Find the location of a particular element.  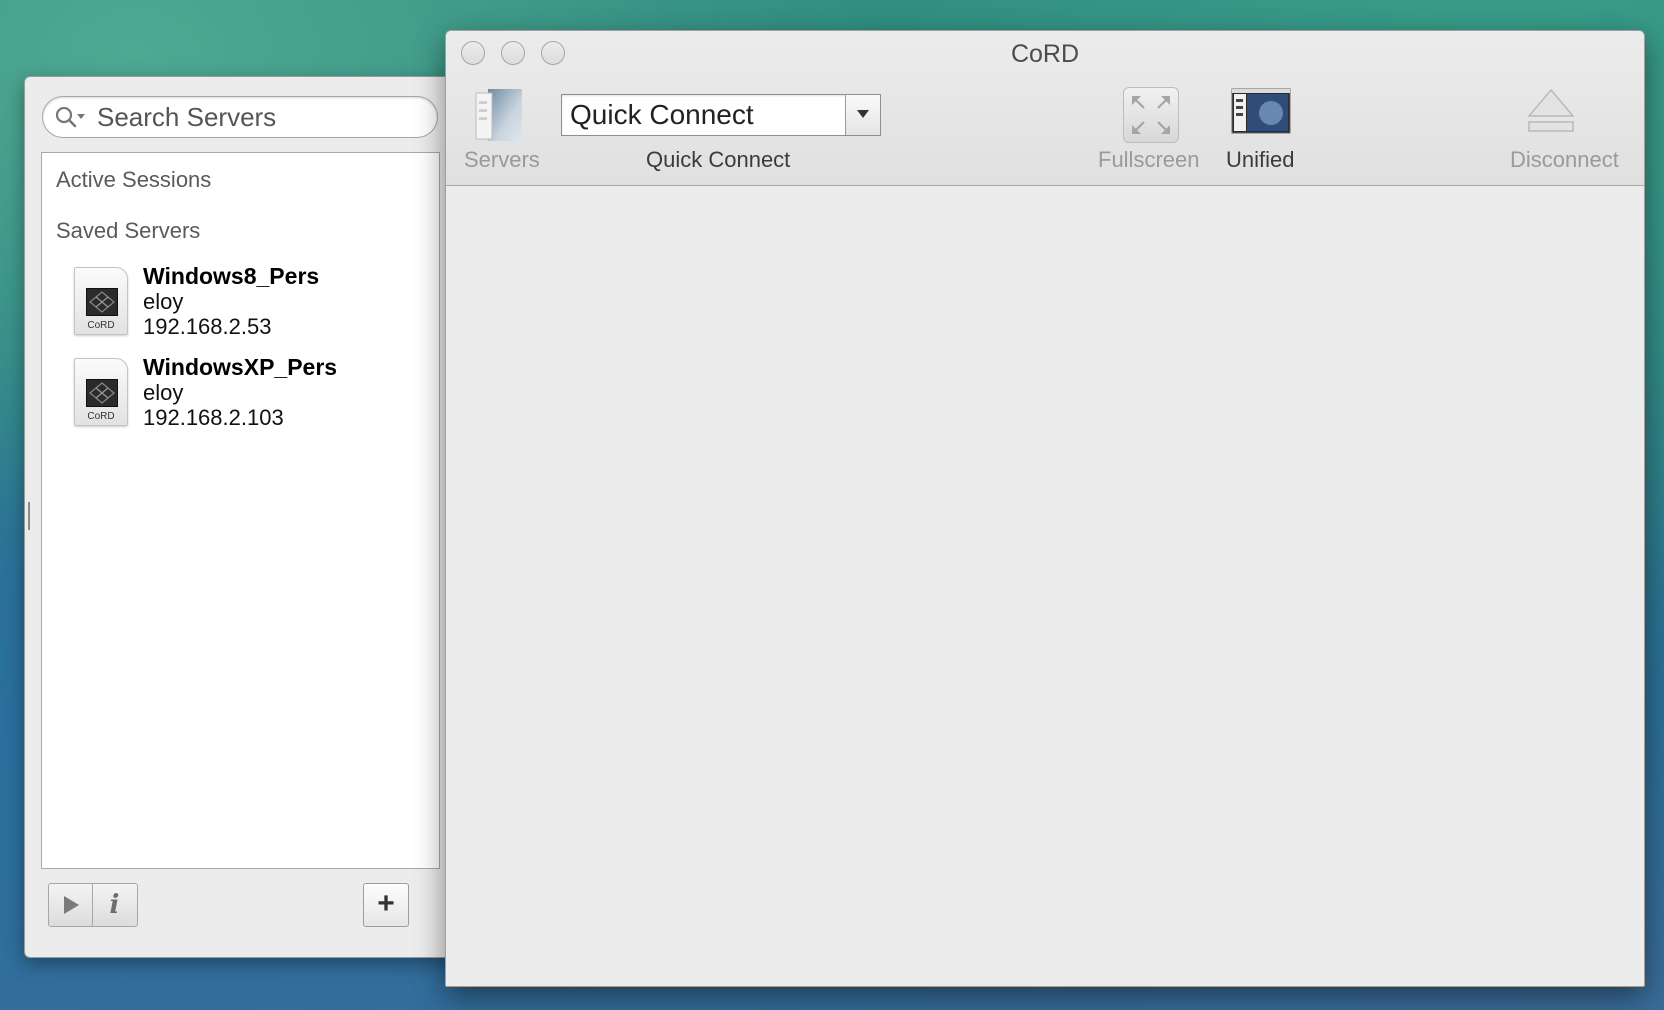

quick-connect-combobox is located at coordinates (721, 115).